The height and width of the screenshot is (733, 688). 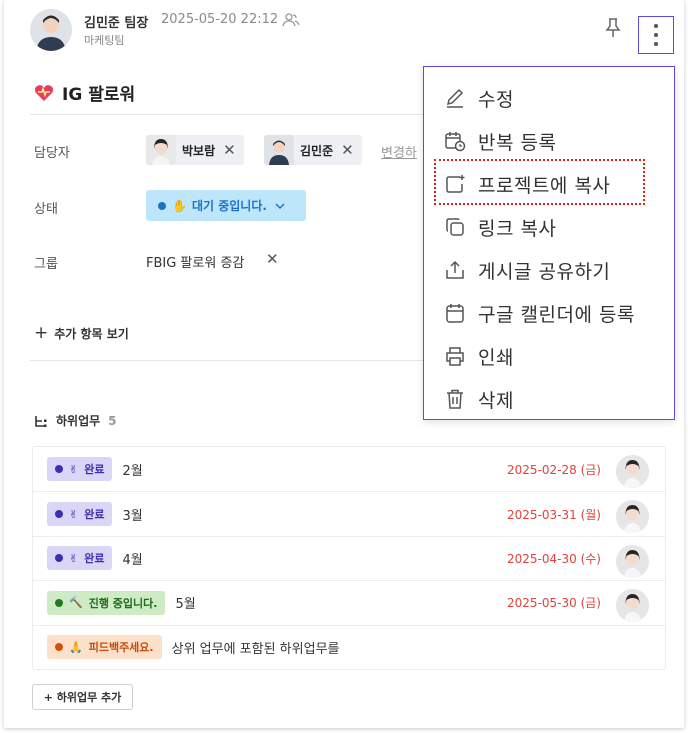 I want to click on subtask-row: ✌ 완료 3월 2025-03-31 (월), so click(x=349, y=513).